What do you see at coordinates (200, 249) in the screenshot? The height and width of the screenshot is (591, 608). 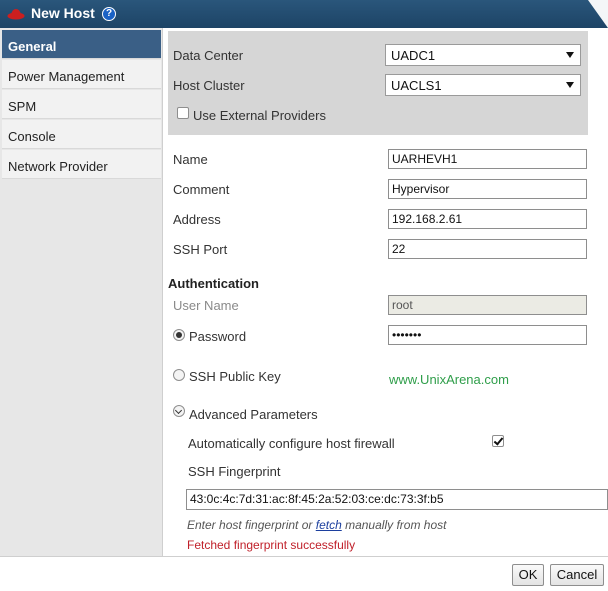 I see `ssh-port-label: SSH Port` at bounding box center [200, 249].